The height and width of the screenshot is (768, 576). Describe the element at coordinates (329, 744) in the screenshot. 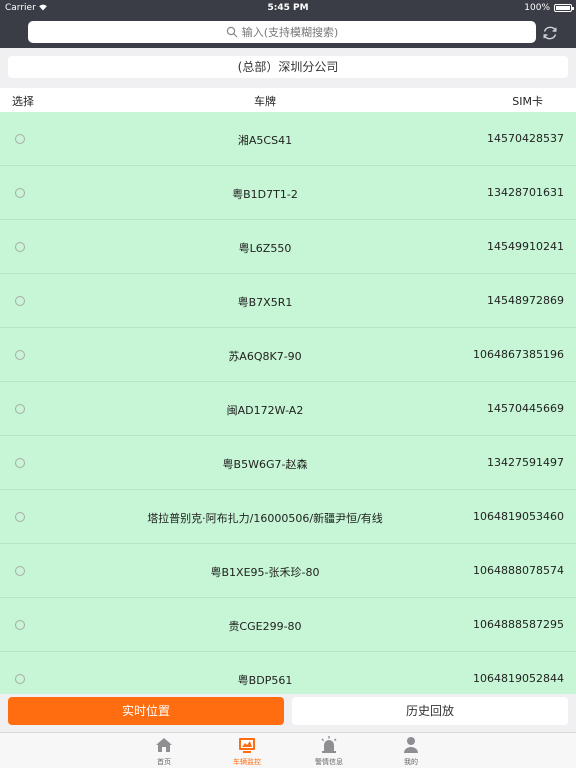

I see `alarm-icon` at that location.